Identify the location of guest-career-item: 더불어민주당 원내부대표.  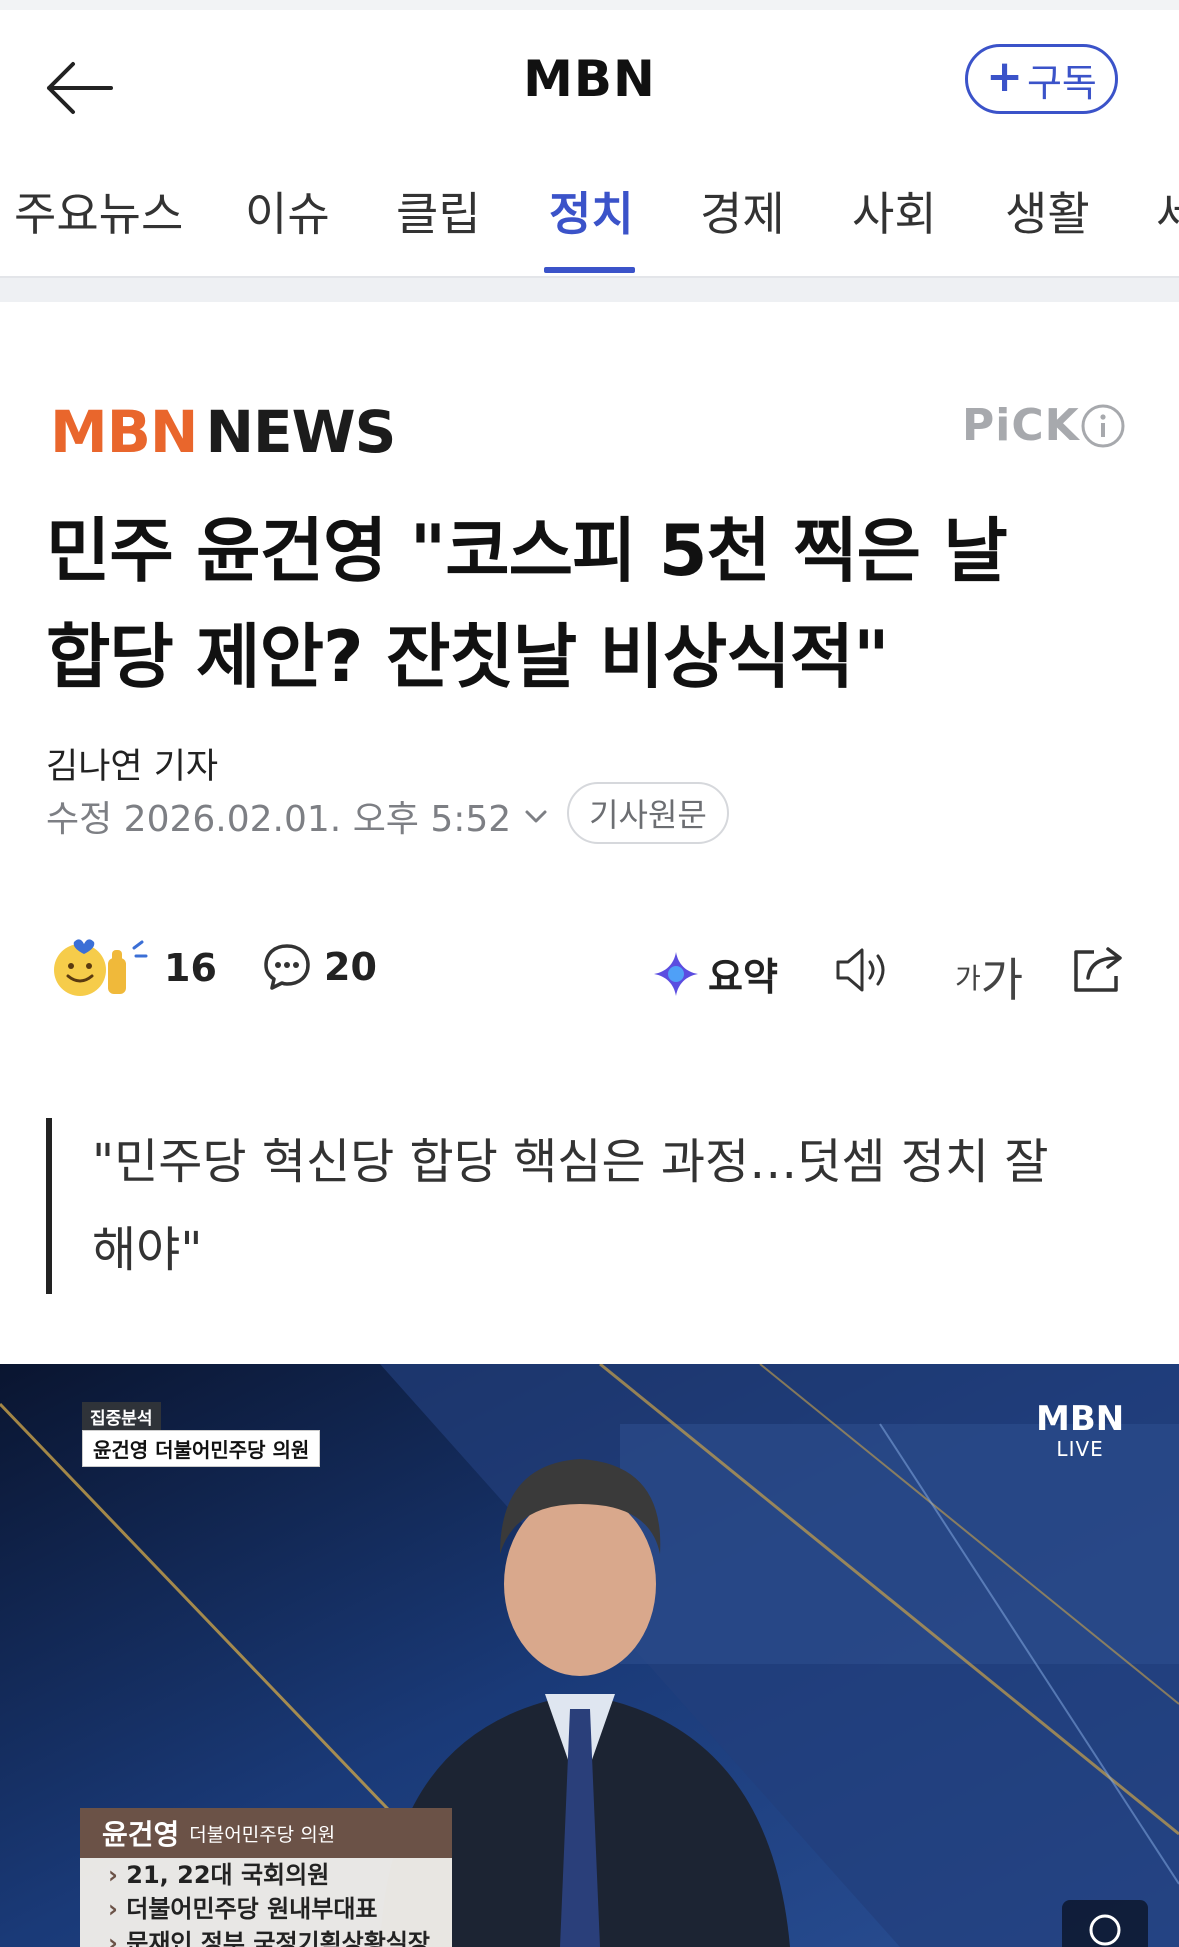
(266, 1909).